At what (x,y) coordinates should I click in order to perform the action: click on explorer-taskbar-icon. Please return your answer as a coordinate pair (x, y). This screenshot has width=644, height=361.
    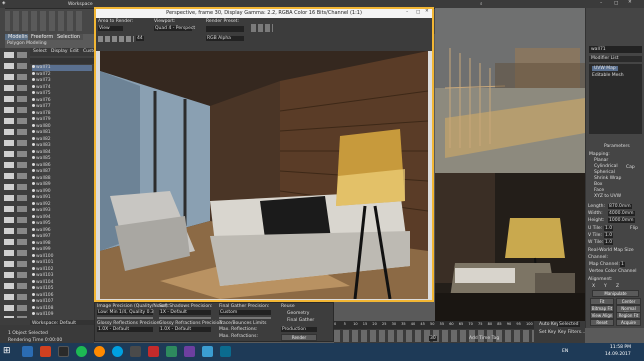
    Looking at the image, I should click on (27, 351).